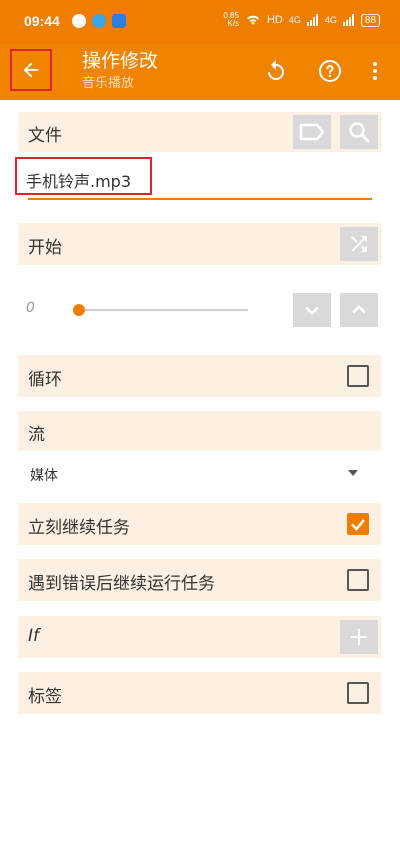  What do you see at coordinates (42, 21) in the screenshot?
I see `status-time: 09:44` at bounding box center [42, 21].